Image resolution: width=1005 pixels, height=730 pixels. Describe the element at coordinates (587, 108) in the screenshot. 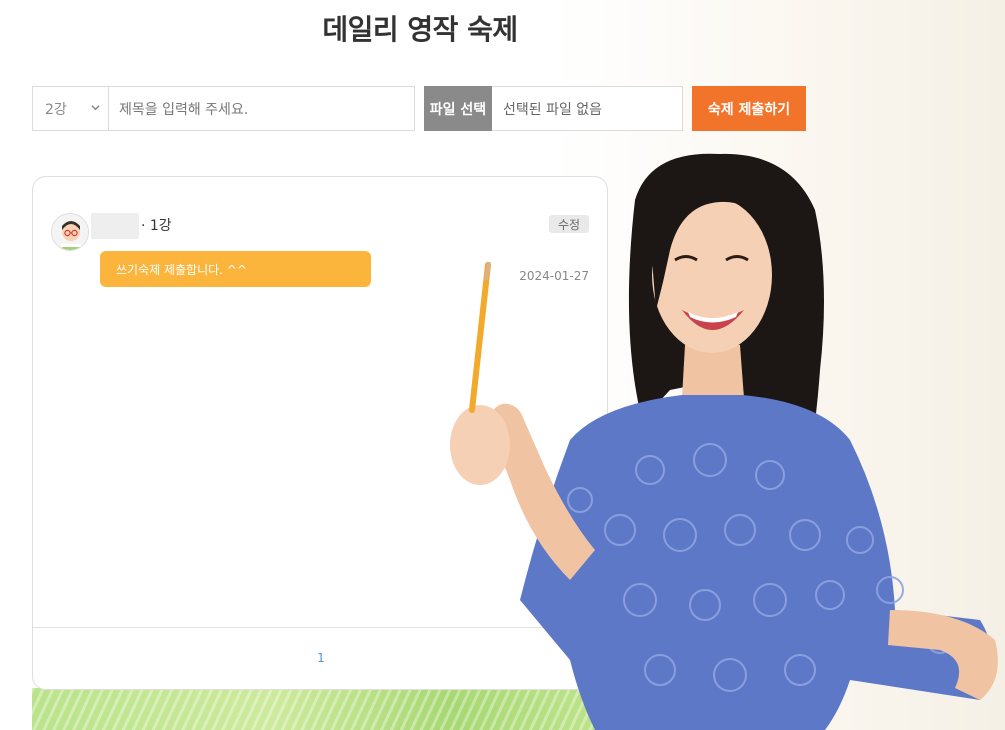

I see `file-name-display: 선택된 파일 없음` at that location.